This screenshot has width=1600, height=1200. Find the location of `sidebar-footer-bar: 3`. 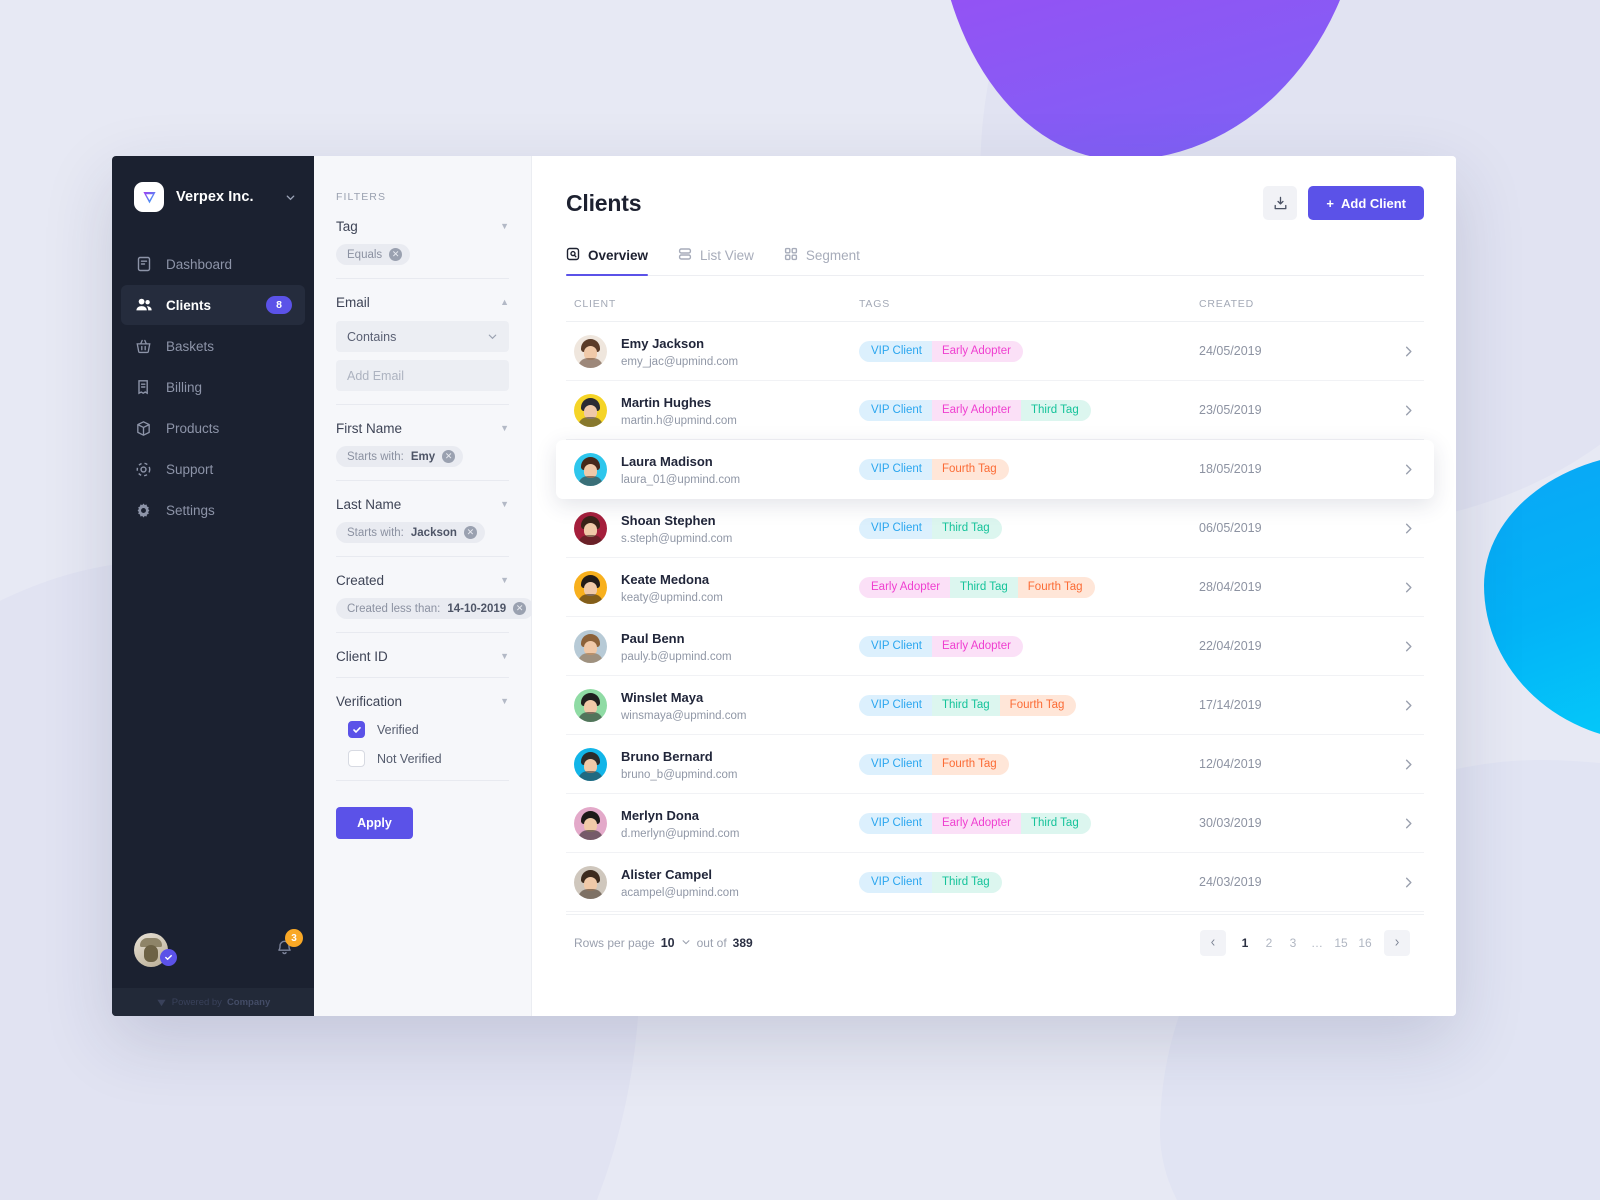

sidebar-footer-bar: 3 is located at coordinates (213, 950).